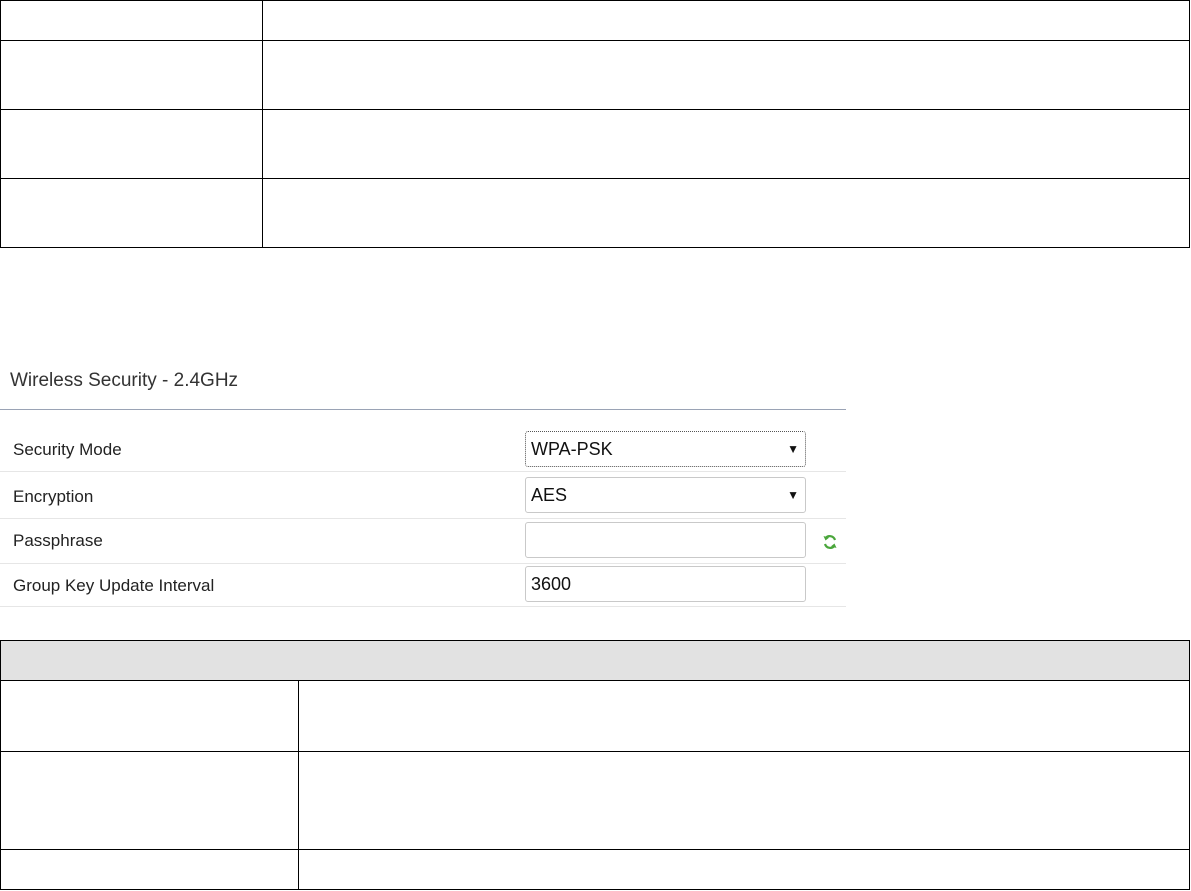 Image resolution: width=1191 pixels, height=891 pixels. I want to click on encryption-select: AES ▼, so click(665, 495).